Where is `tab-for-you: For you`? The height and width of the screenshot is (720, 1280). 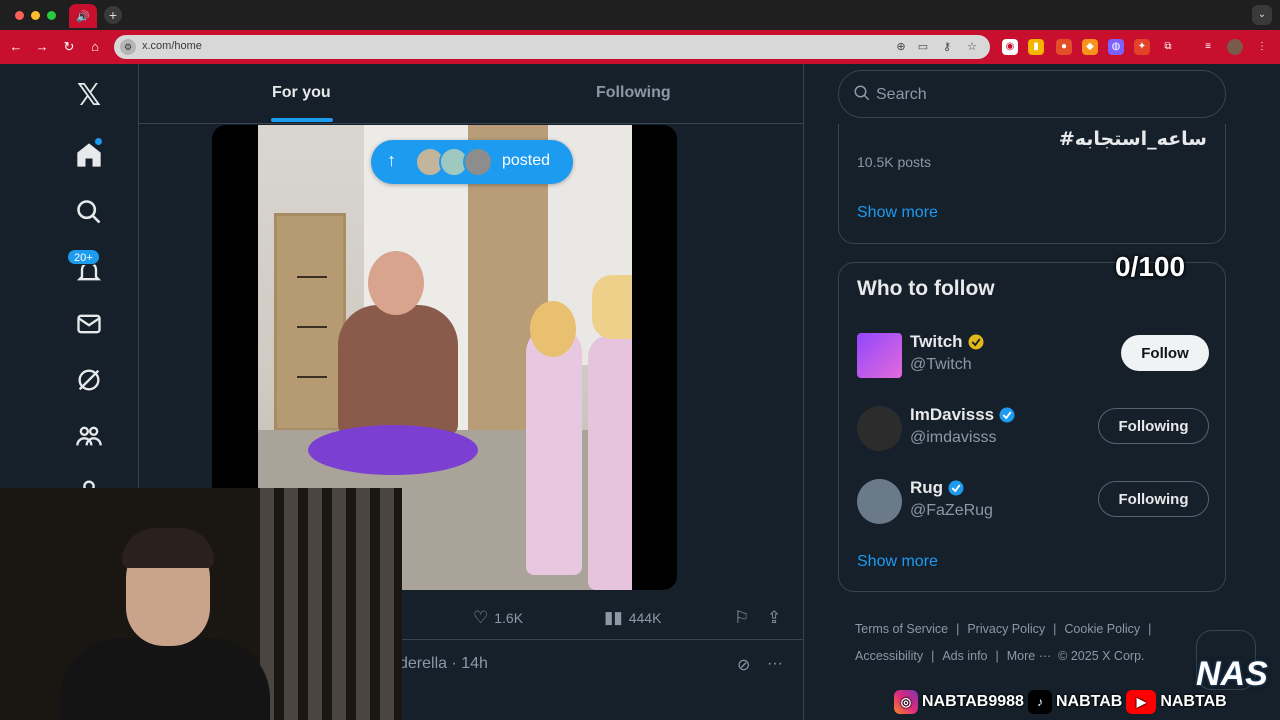
tab-for-you: For you is located at coordinates (301, 93).